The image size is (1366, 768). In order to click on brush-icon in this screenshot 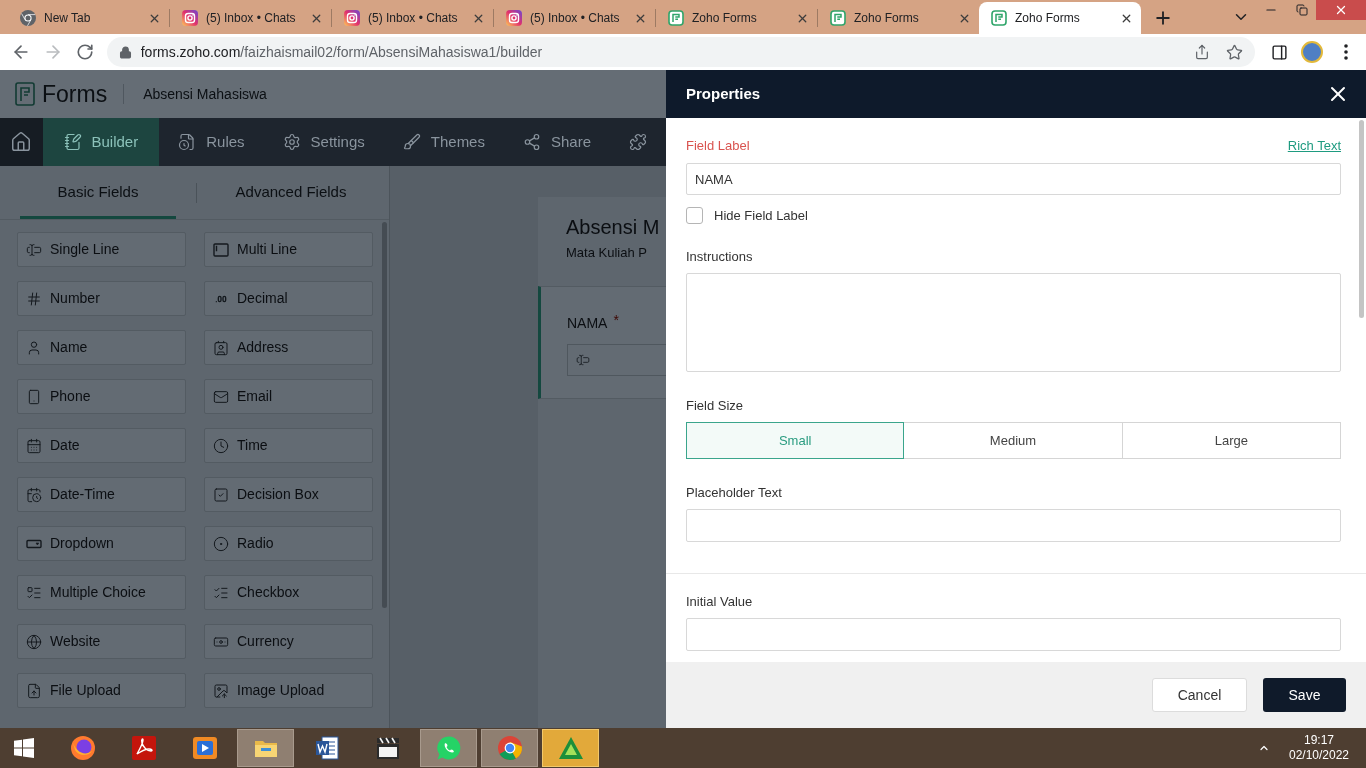, I will do `click(411, 142)`.